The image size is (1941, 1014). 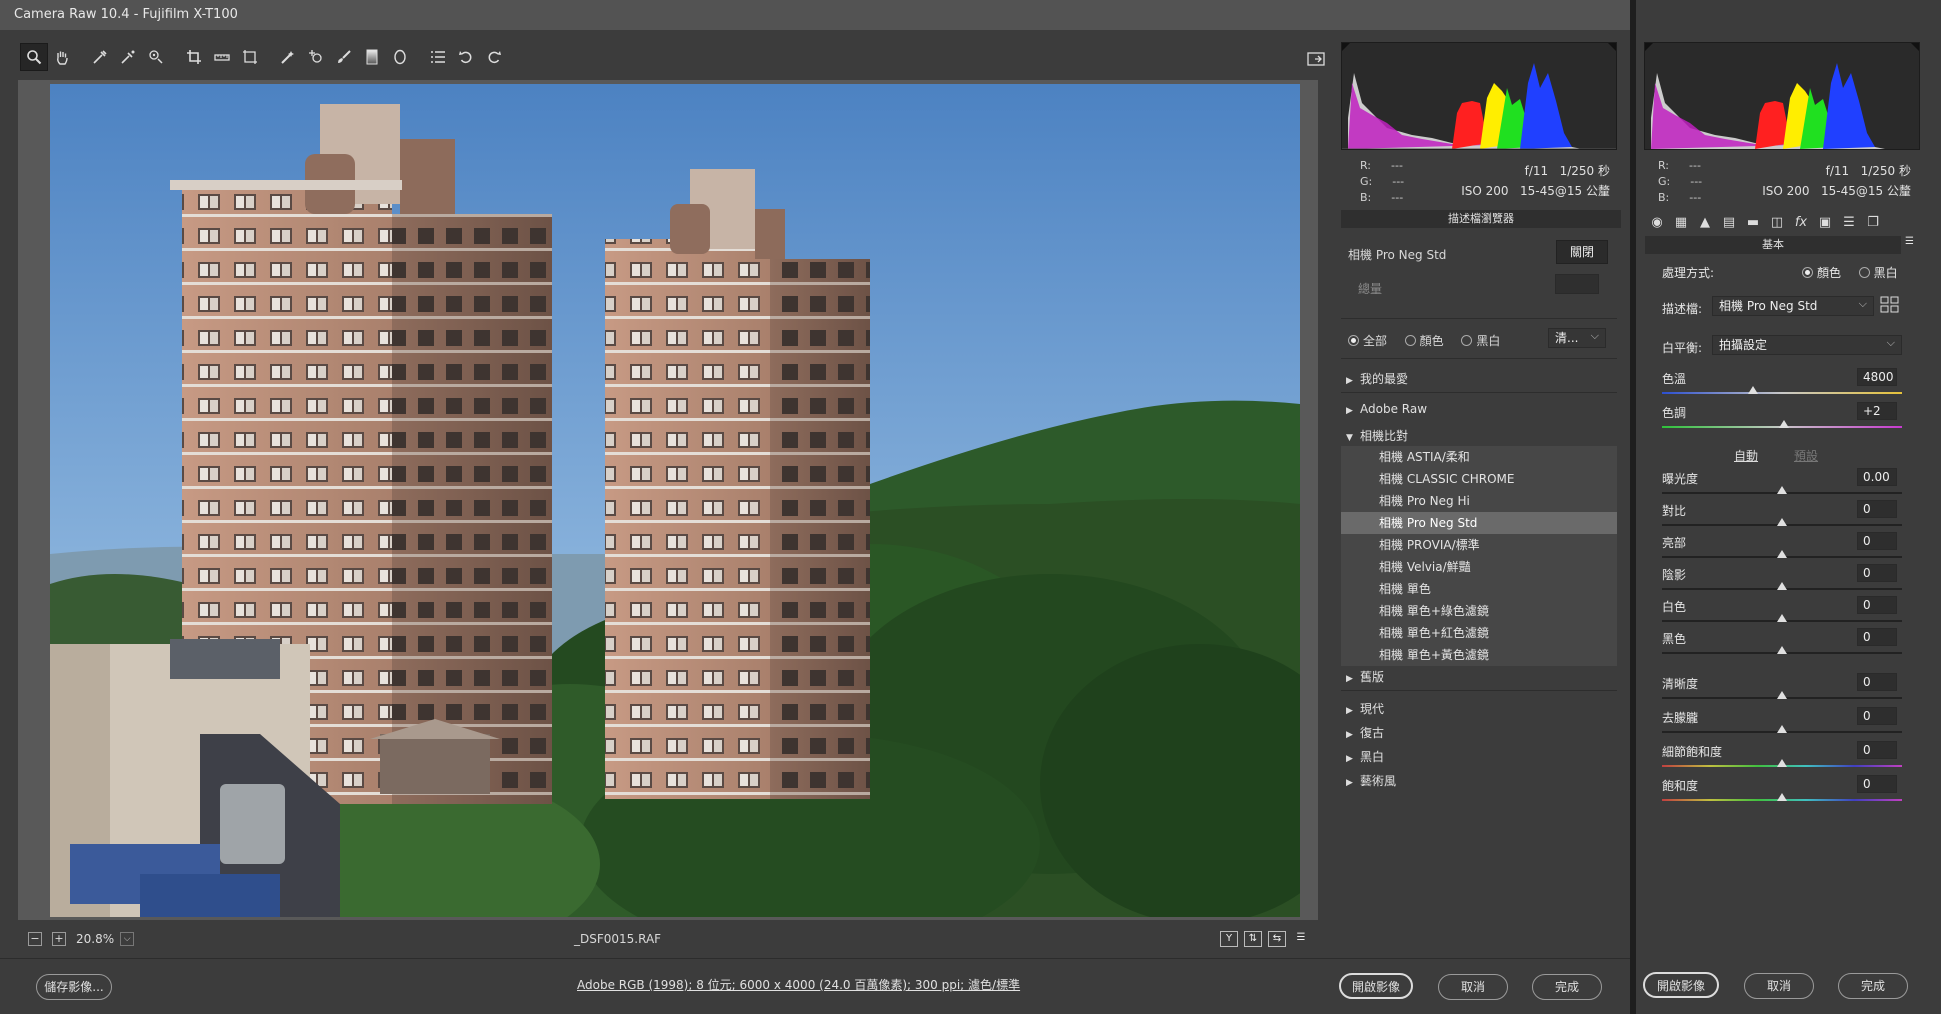 I want to click on done-button: 完成, so click(x=1567, y=987).